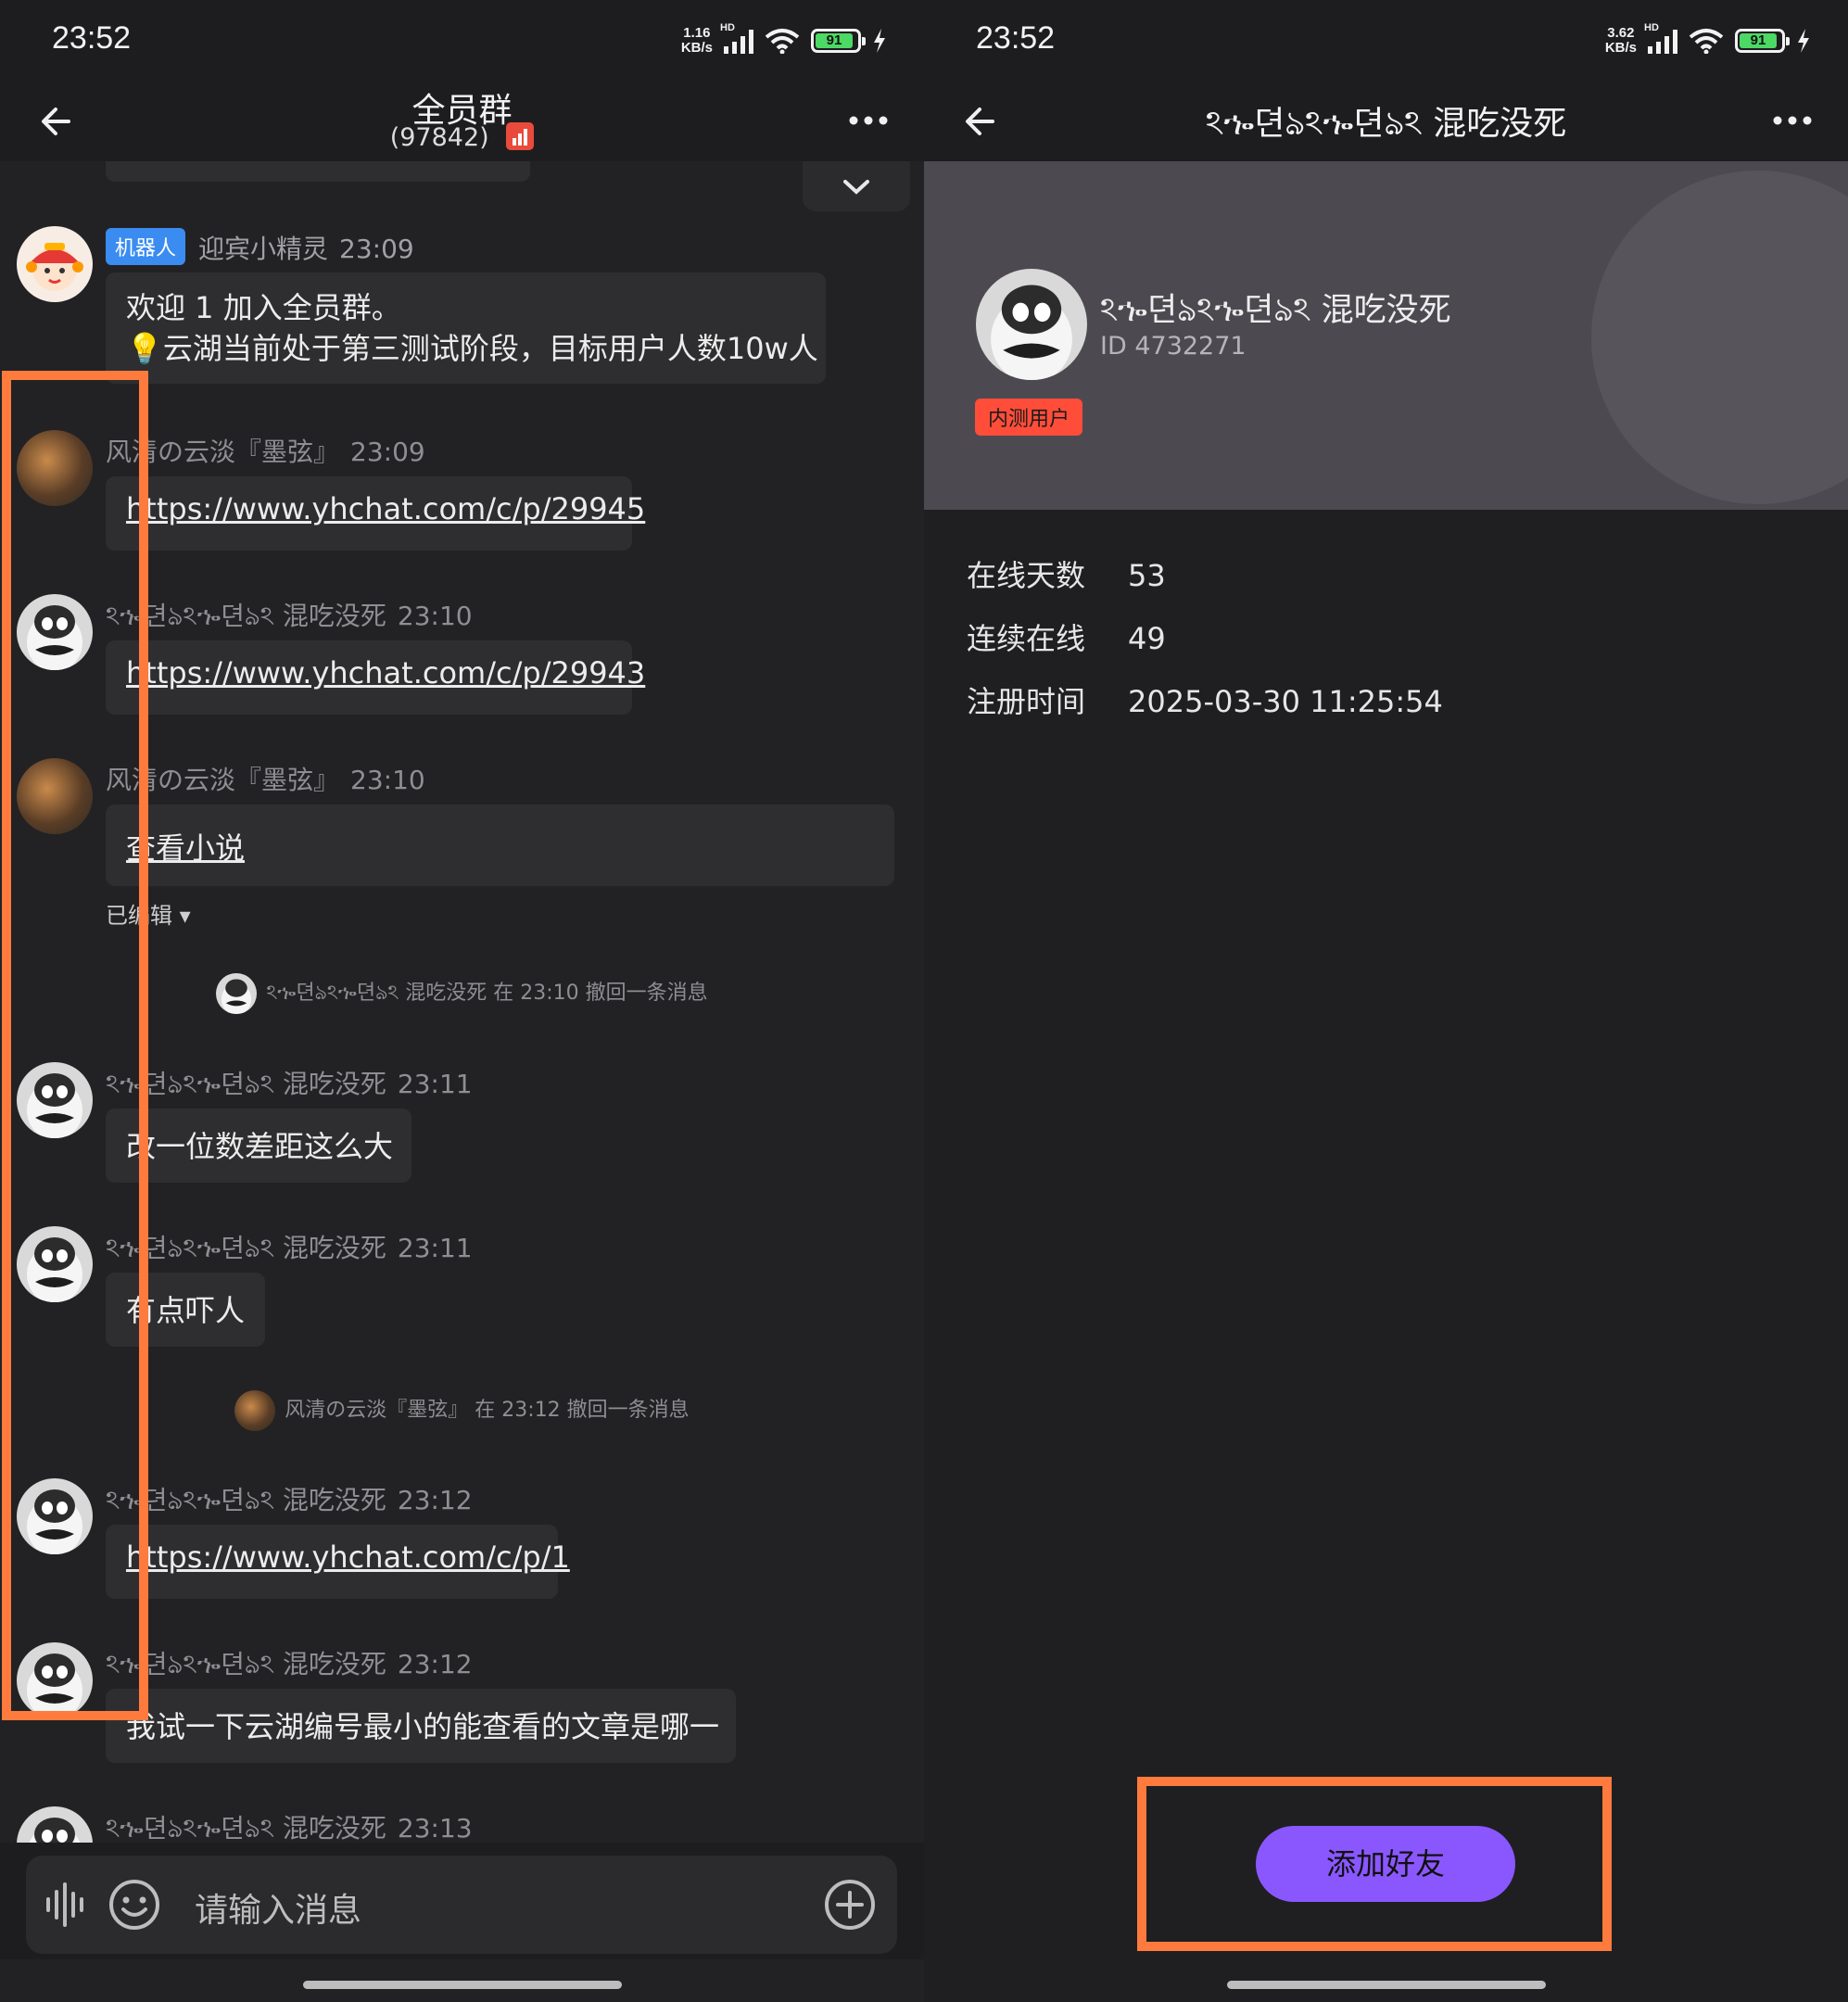  What do you see at coordinates (318, 171) in the screenshot?
I see `previous-message-bubble` at bounding box center [318, 171].